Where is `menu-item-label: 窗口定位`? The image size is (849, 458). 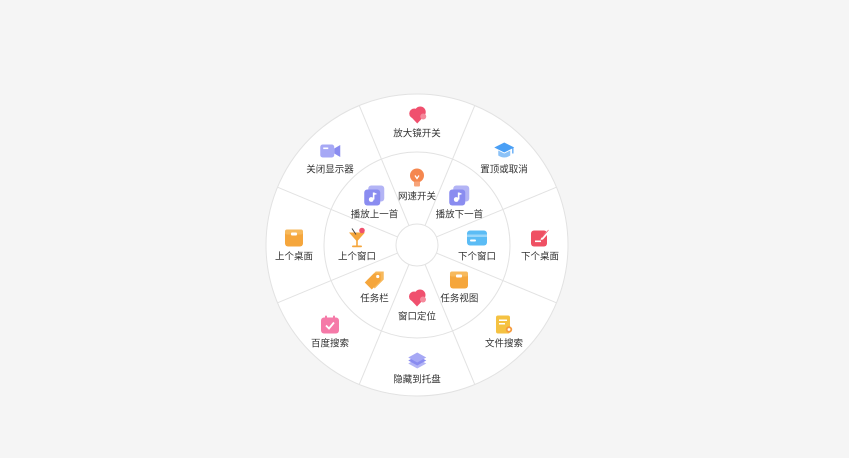 menu-item-label: 窗口定位 is located at coordinates (417, 317).